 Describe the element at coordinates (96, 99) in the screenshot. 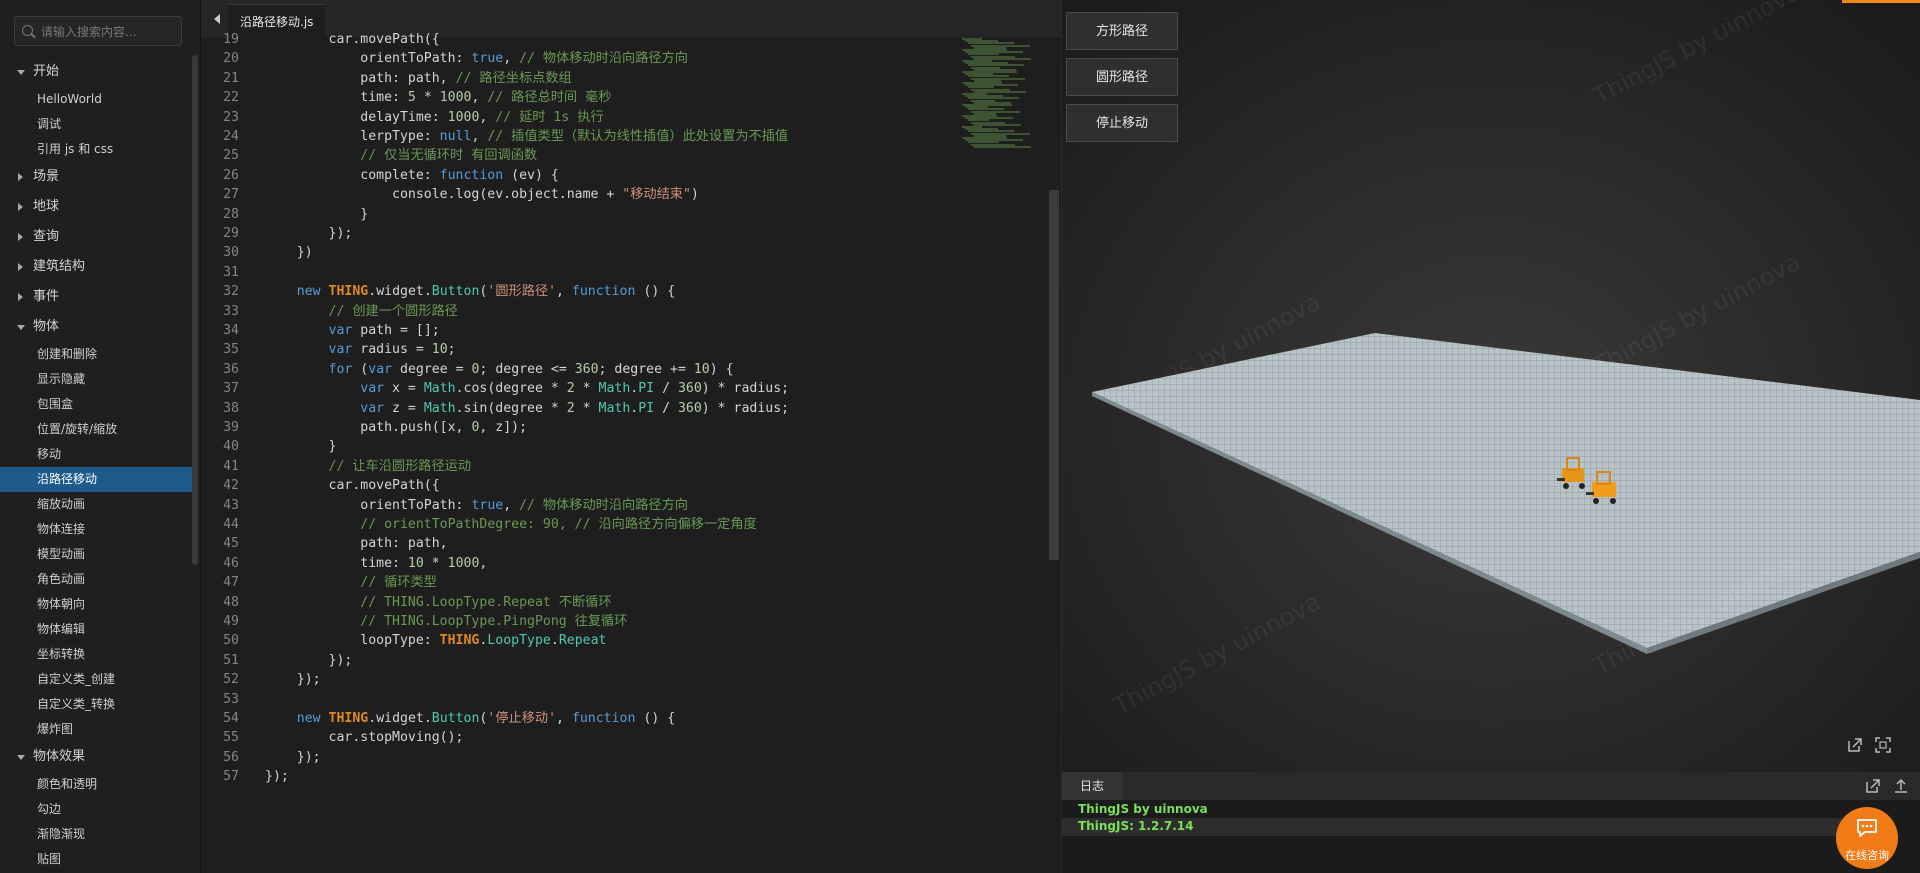

I see `nav-item: HelloWorld` at that location.